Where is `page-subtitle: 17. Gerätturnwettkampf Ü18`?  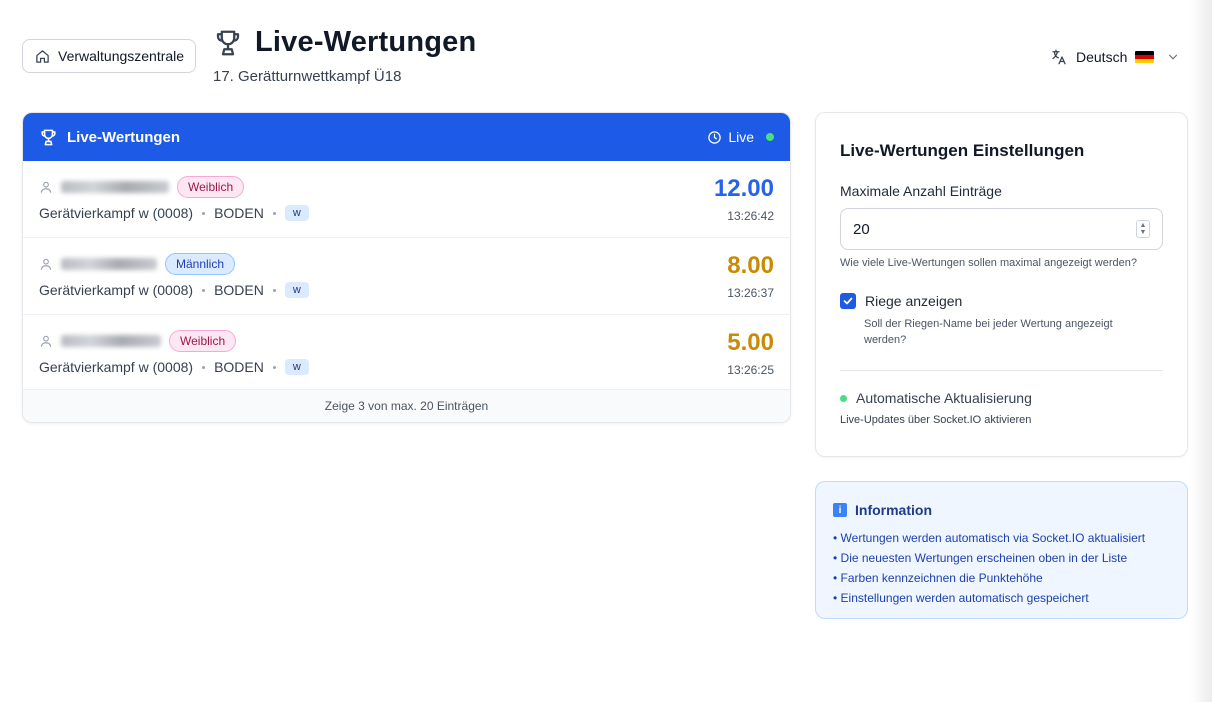
page-subtitle: 17. Gerätturnwettkampf Ü18 is located at coordinates (307, 76).